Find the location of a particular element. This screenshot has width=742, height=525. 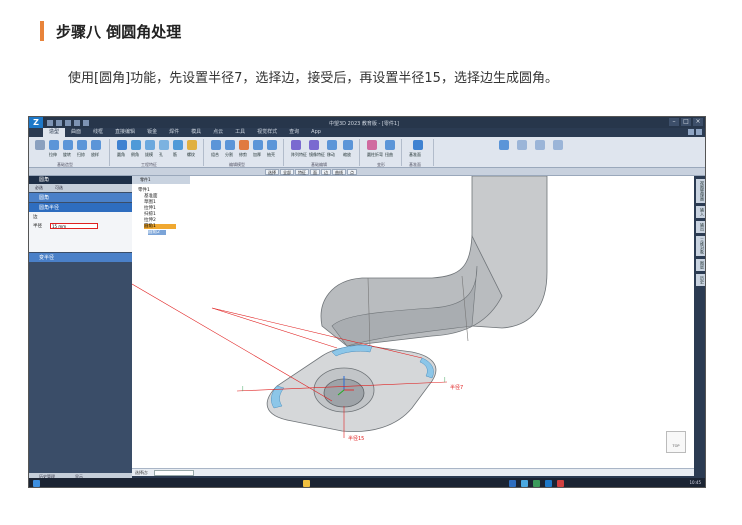

filter-point: 点 is located at coordinates (352, 172).